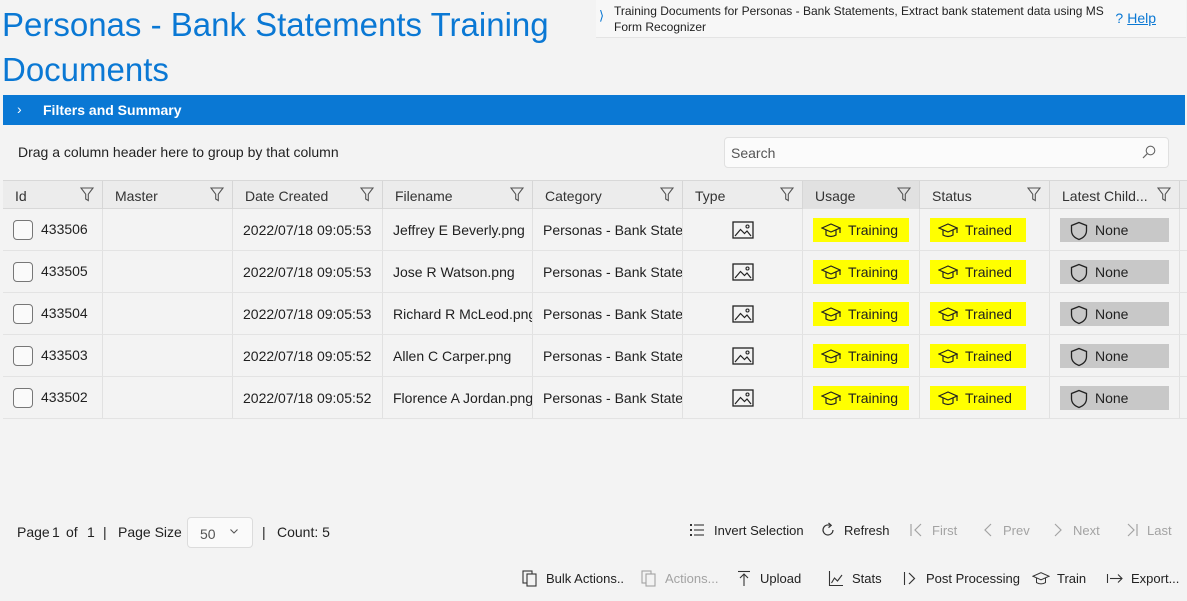 The image size is (1187, 601). Describe the element at coordinates (168, 195) in the screenshot. I see `column-header-master: Master` at that location.